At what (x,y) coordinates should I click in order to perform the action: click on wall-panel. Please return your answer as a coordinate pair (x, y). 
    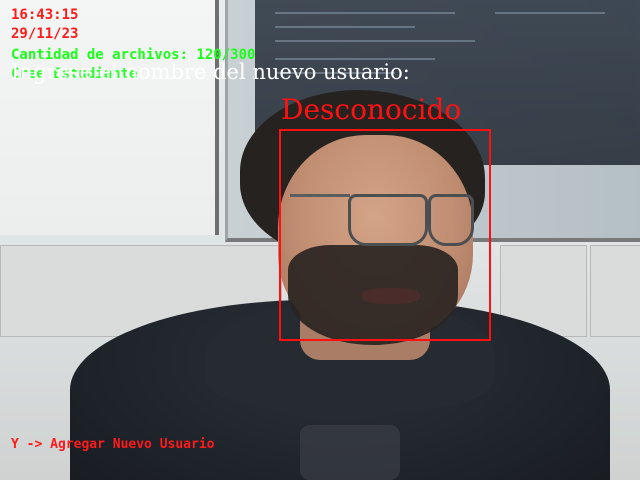
    Looking at the image, I should click on (615, 291).